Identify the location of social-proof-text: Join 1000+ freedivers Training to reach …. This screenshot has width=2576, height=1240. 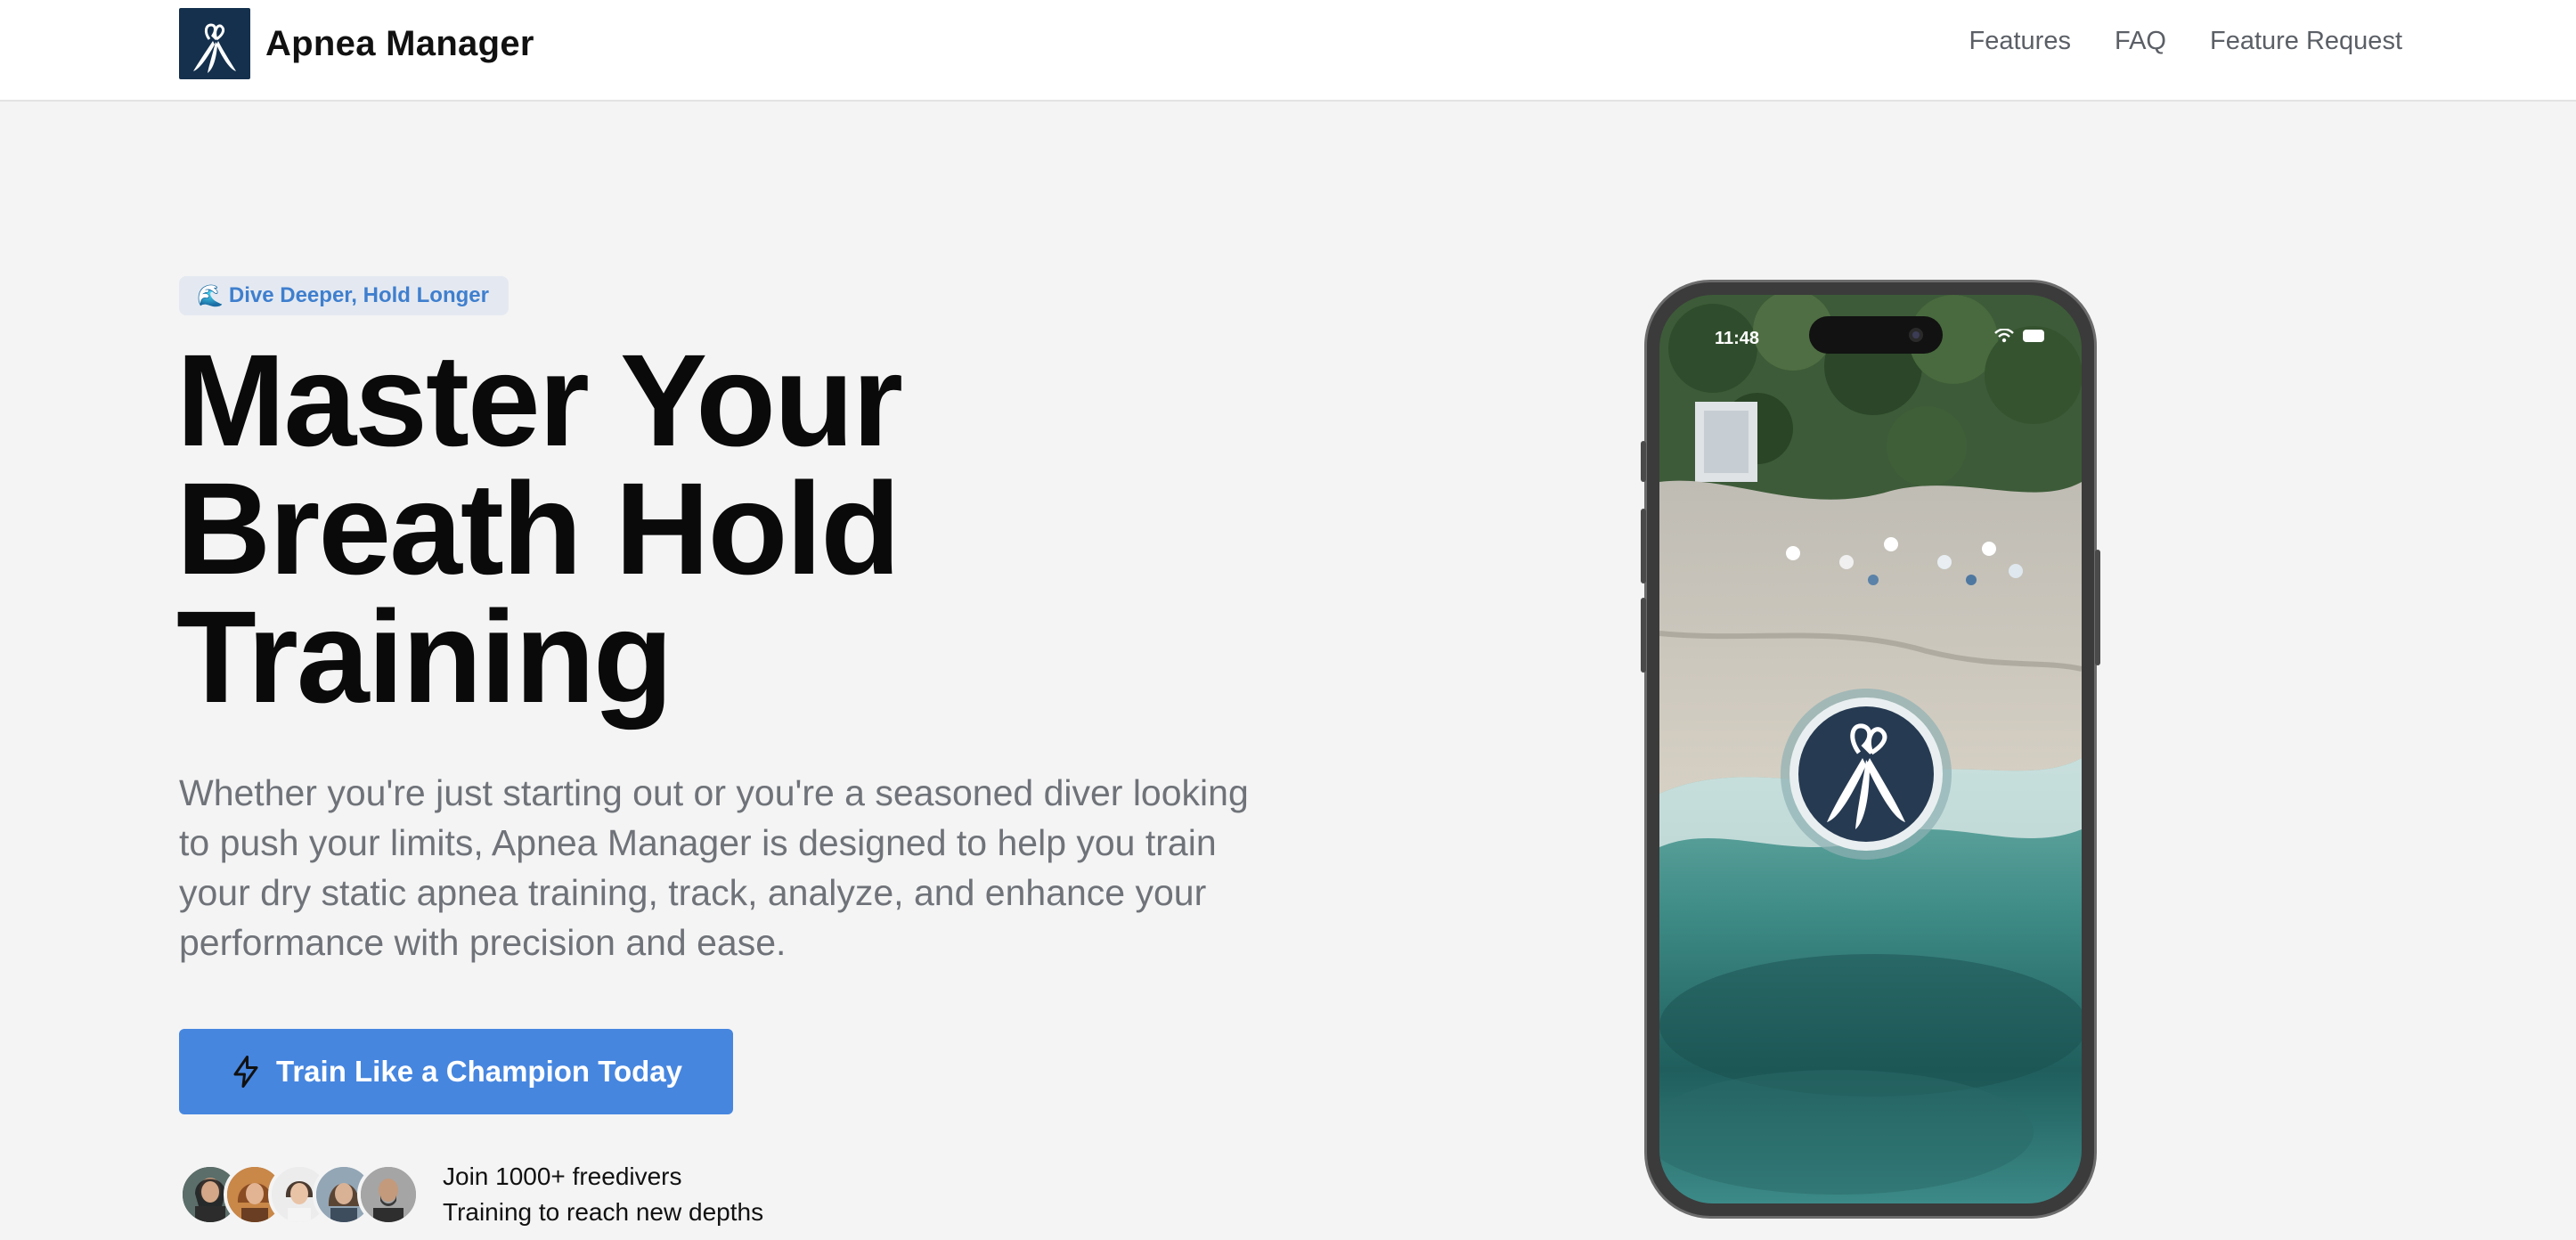
(603, 1194).